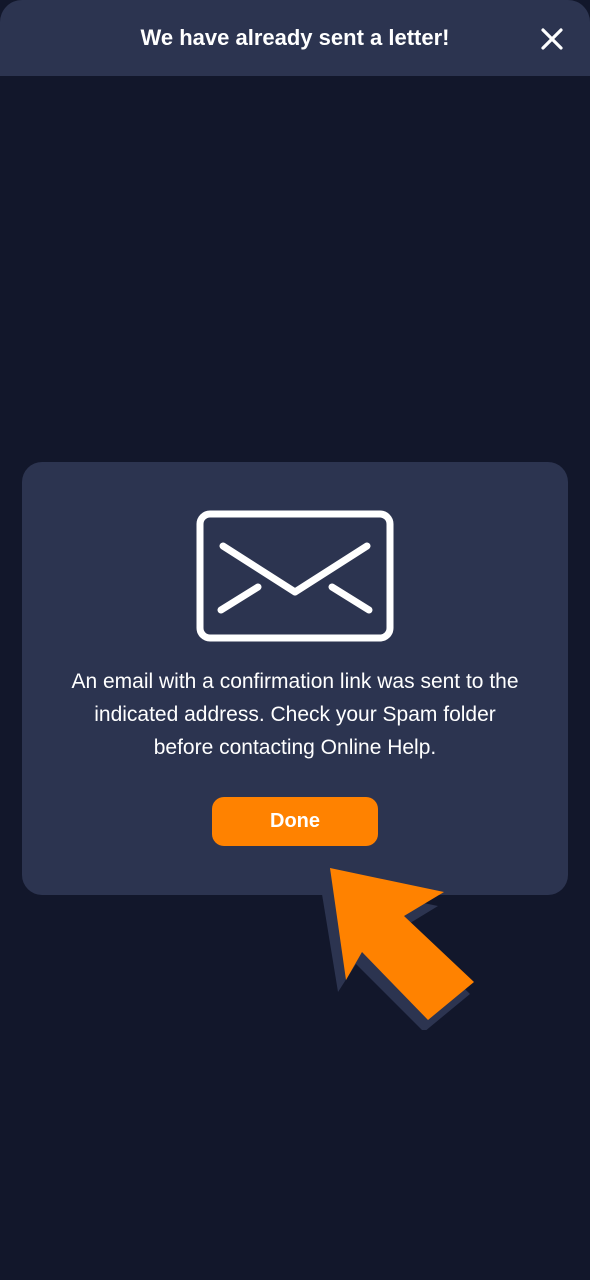 This screenshot has width=590, height=1280. I want to click on done-button: Done, so click(295, 821).